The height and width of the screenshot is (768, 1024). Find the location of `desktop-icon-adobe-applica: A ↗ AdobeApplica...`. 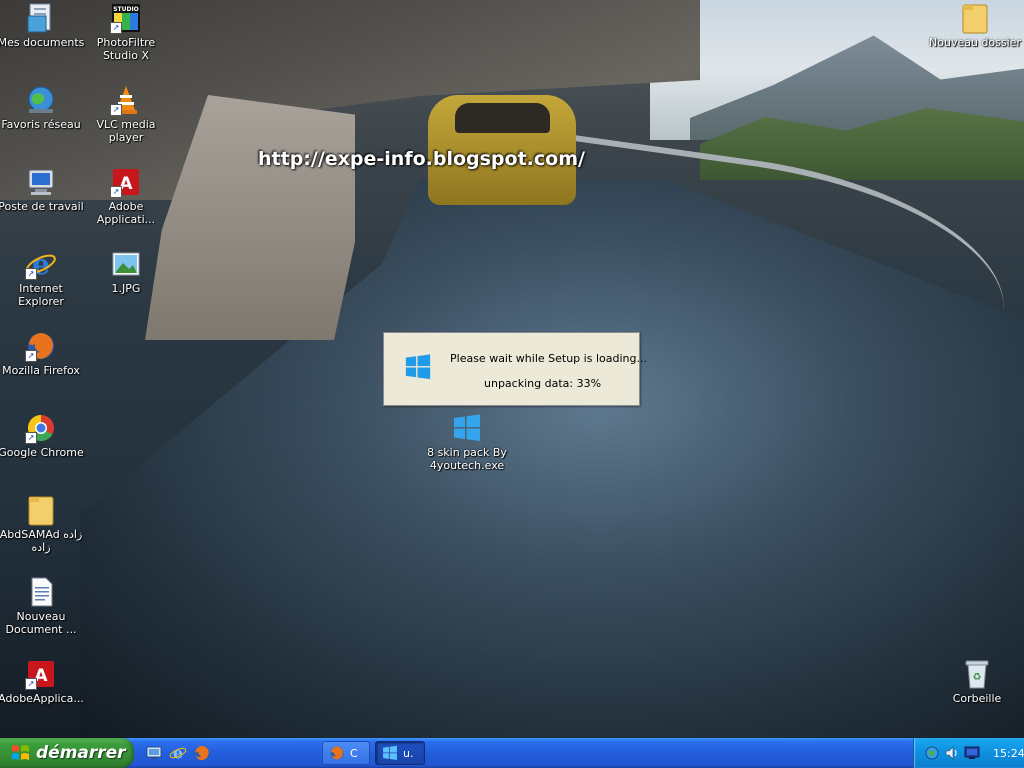

desktop-icon-adobe-applica: A ↗ AdobeApplica... is located at coordinates (42, 681).